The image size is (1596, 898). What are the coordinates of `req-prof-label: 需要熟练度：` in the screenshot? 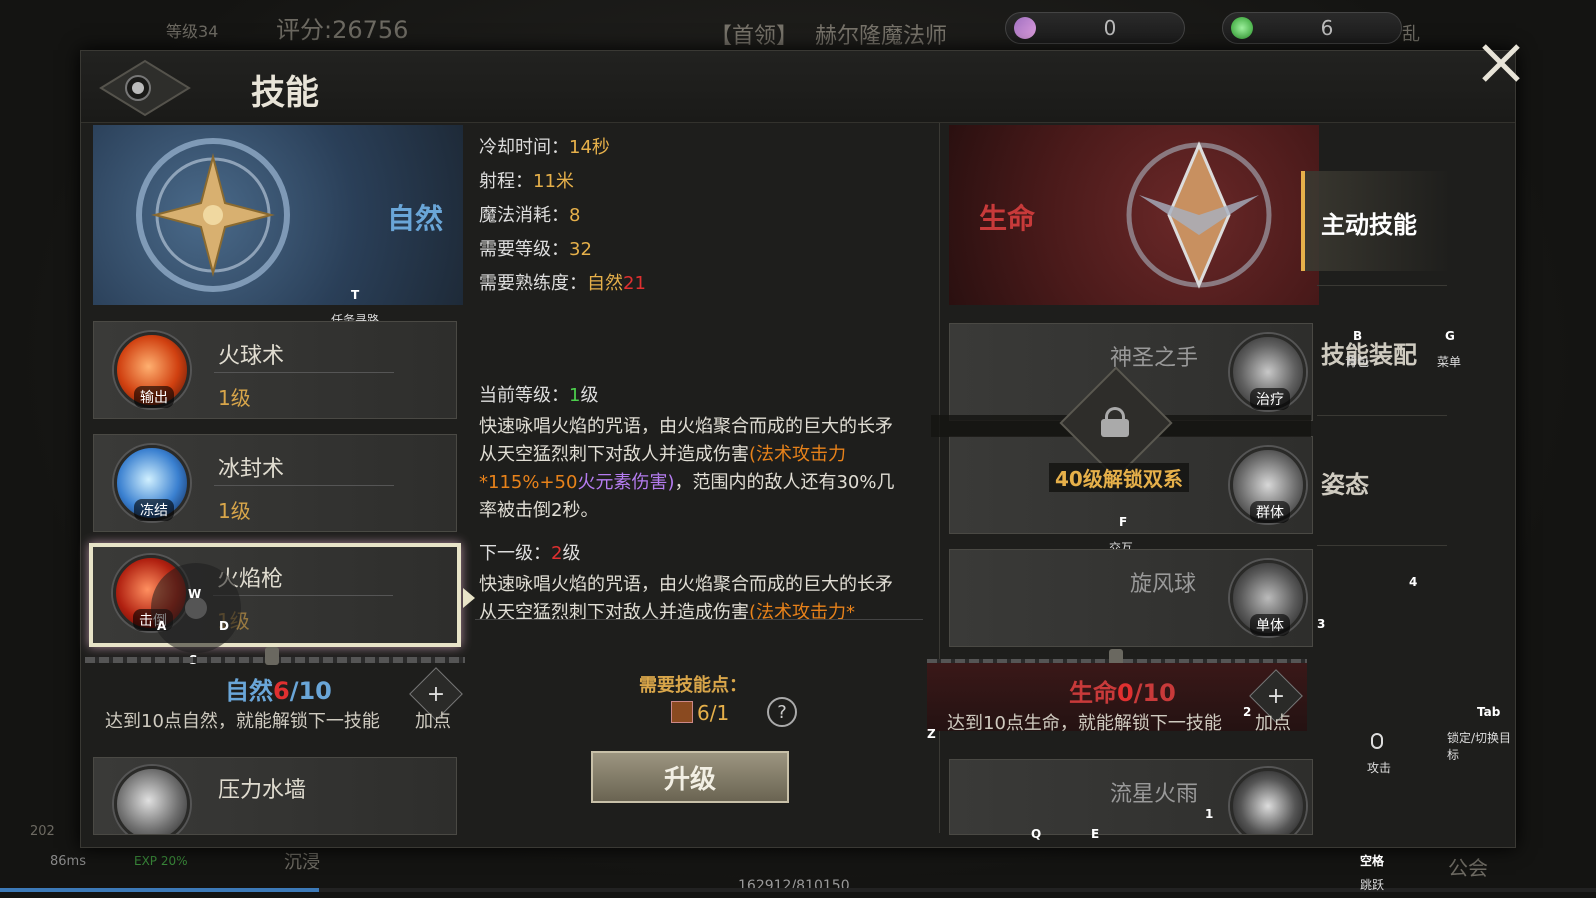 It's located at (533, 283).